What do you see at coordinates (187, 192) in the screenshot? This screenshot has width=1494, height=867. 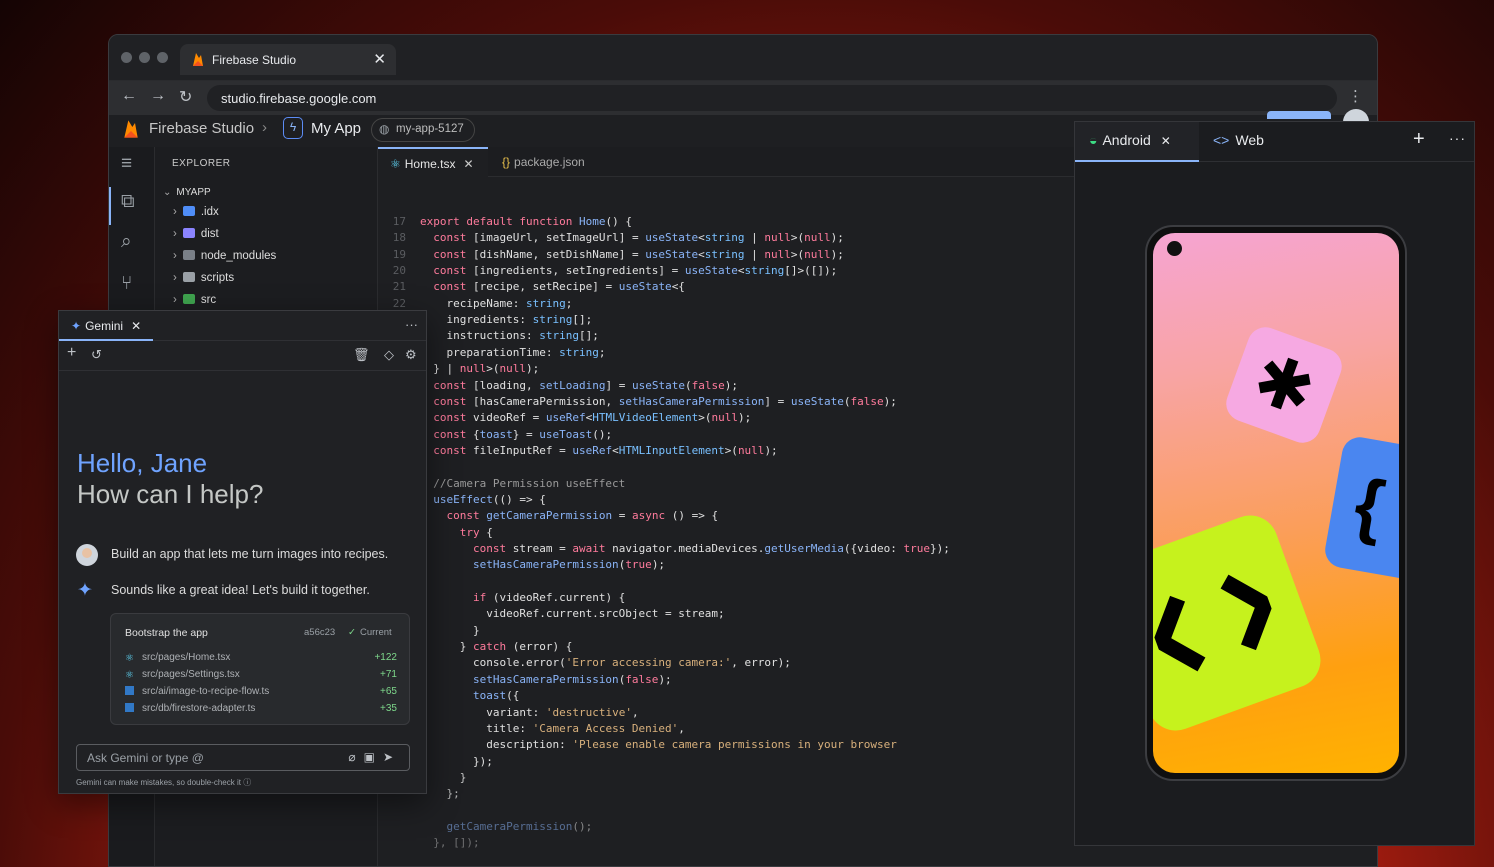 I see `explorer-root: ⌄ MYAPP` at bounding box center [187, 192].